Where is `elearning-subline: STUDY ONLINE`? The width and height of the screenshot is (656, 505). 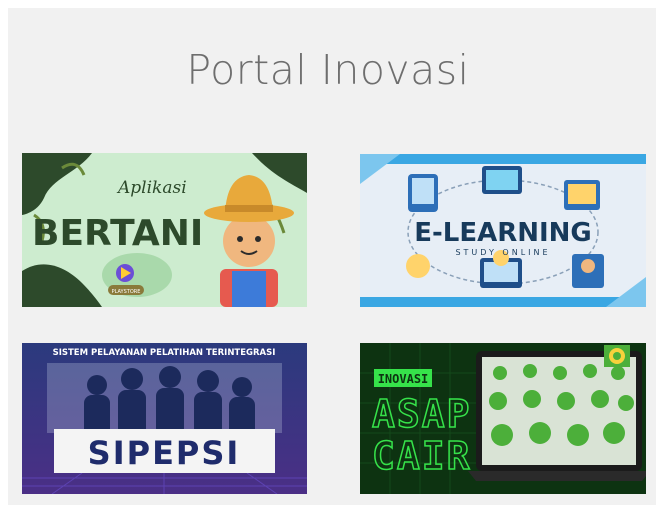 elearning-subline: STUDY ONLINE is located at coordinates (502, 252).